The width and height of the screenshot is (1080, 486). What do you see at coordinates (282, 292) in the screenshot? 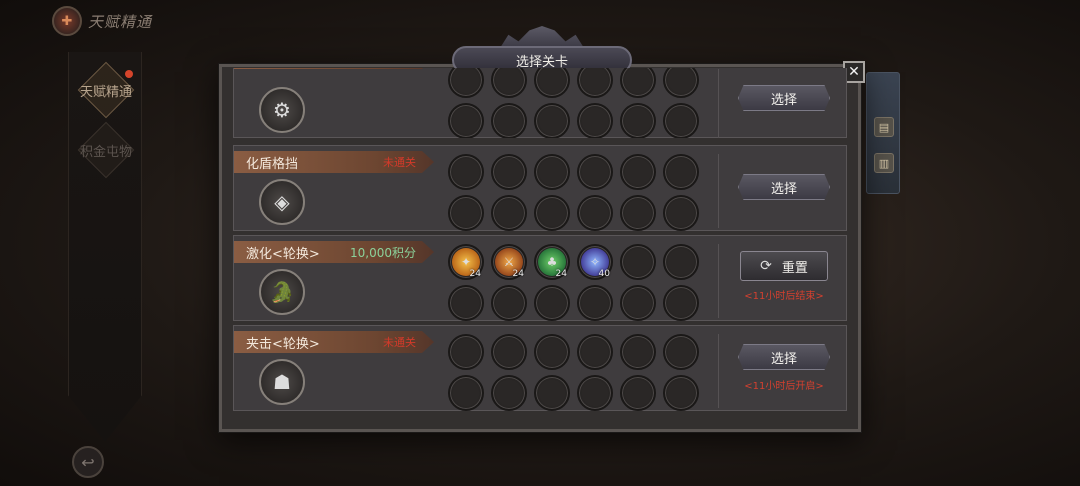
I see `crocodile-warrior-icon: 🐊` at bounding box center [282, 292].